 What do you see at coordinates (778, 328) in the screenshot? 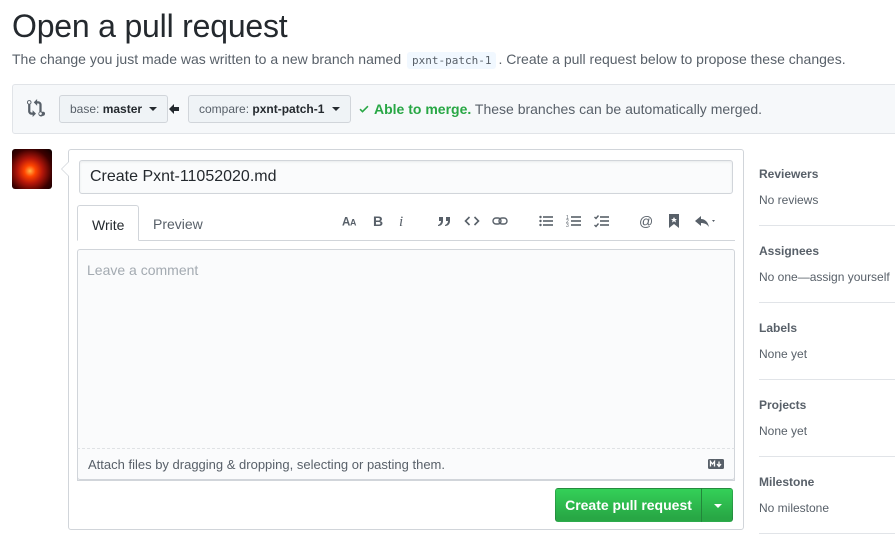
I see `labels-heading: Labels` at bounding box center [778, 328].